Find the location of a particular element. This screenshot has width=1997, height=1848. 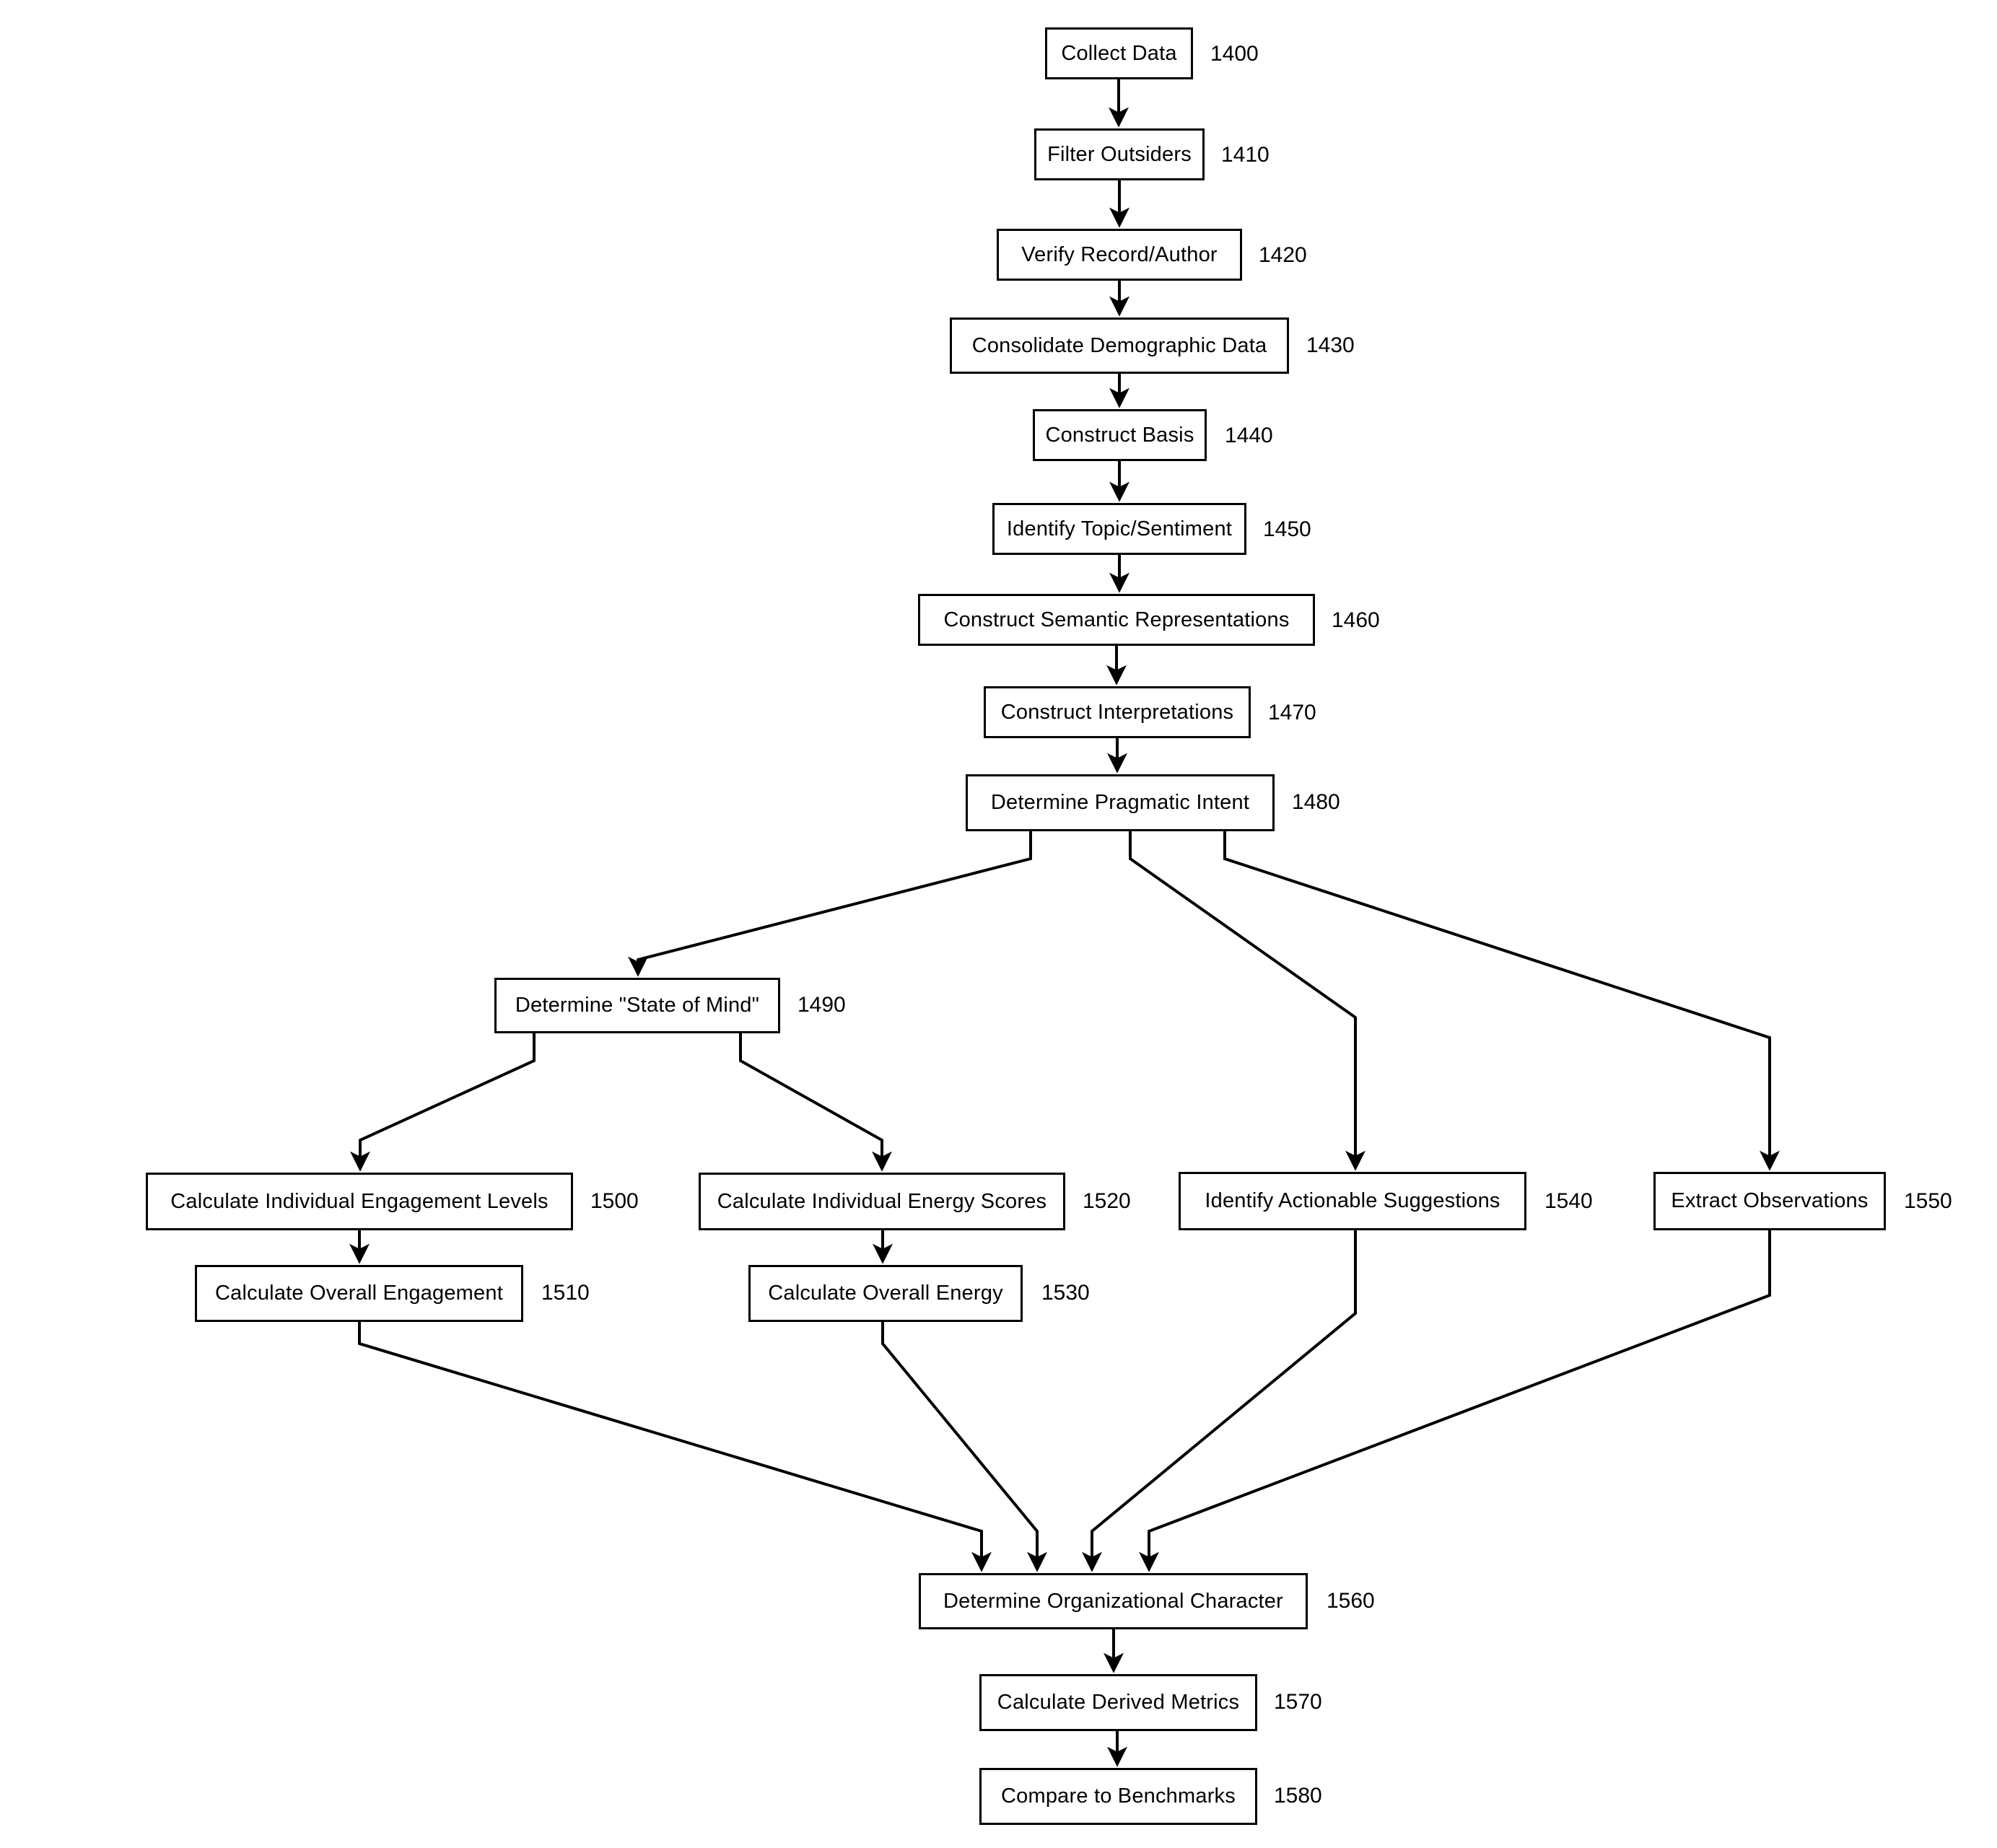

node-label: Calculate Individual Engagement Levels is located at coordinates (359, 1201).